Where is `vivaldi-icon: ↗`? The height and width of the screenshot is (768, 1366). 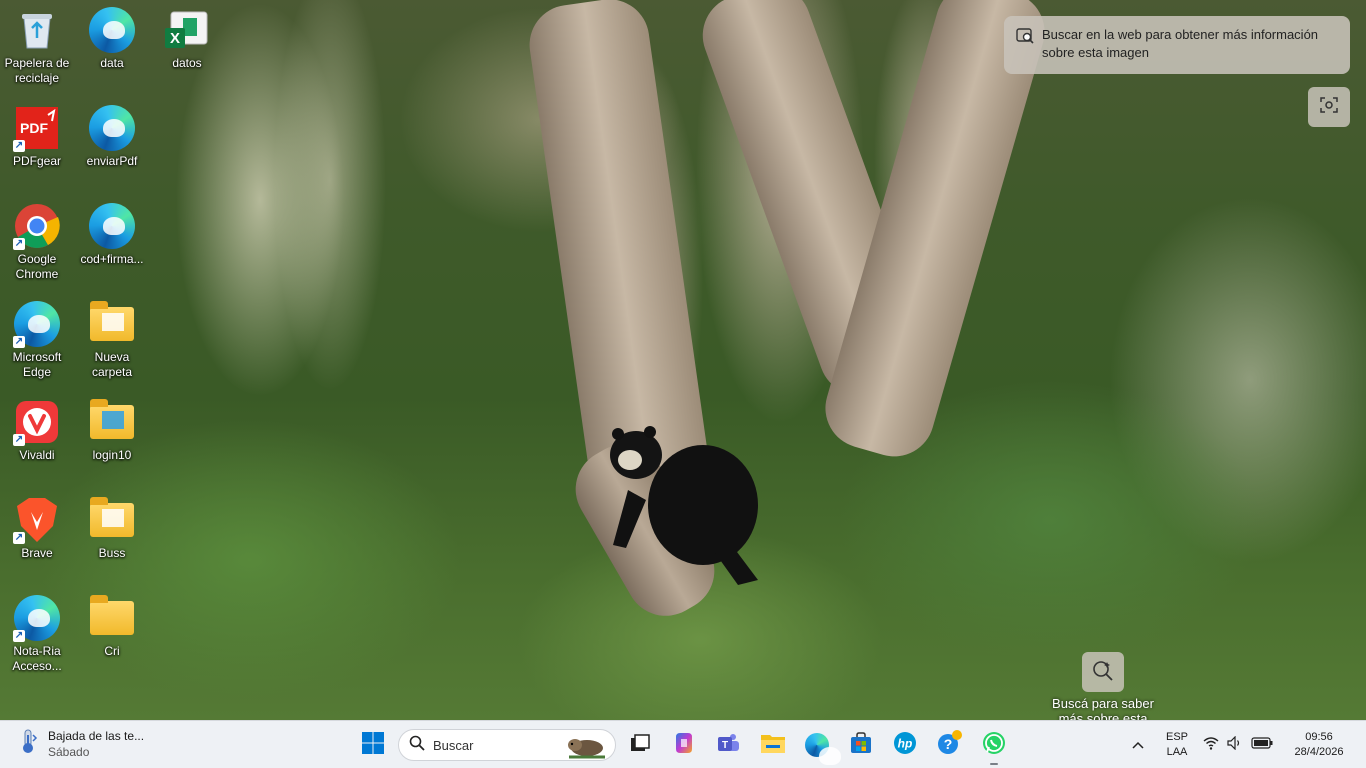
vivaldi-icon: ↗ is located at coordinates (37, 422).